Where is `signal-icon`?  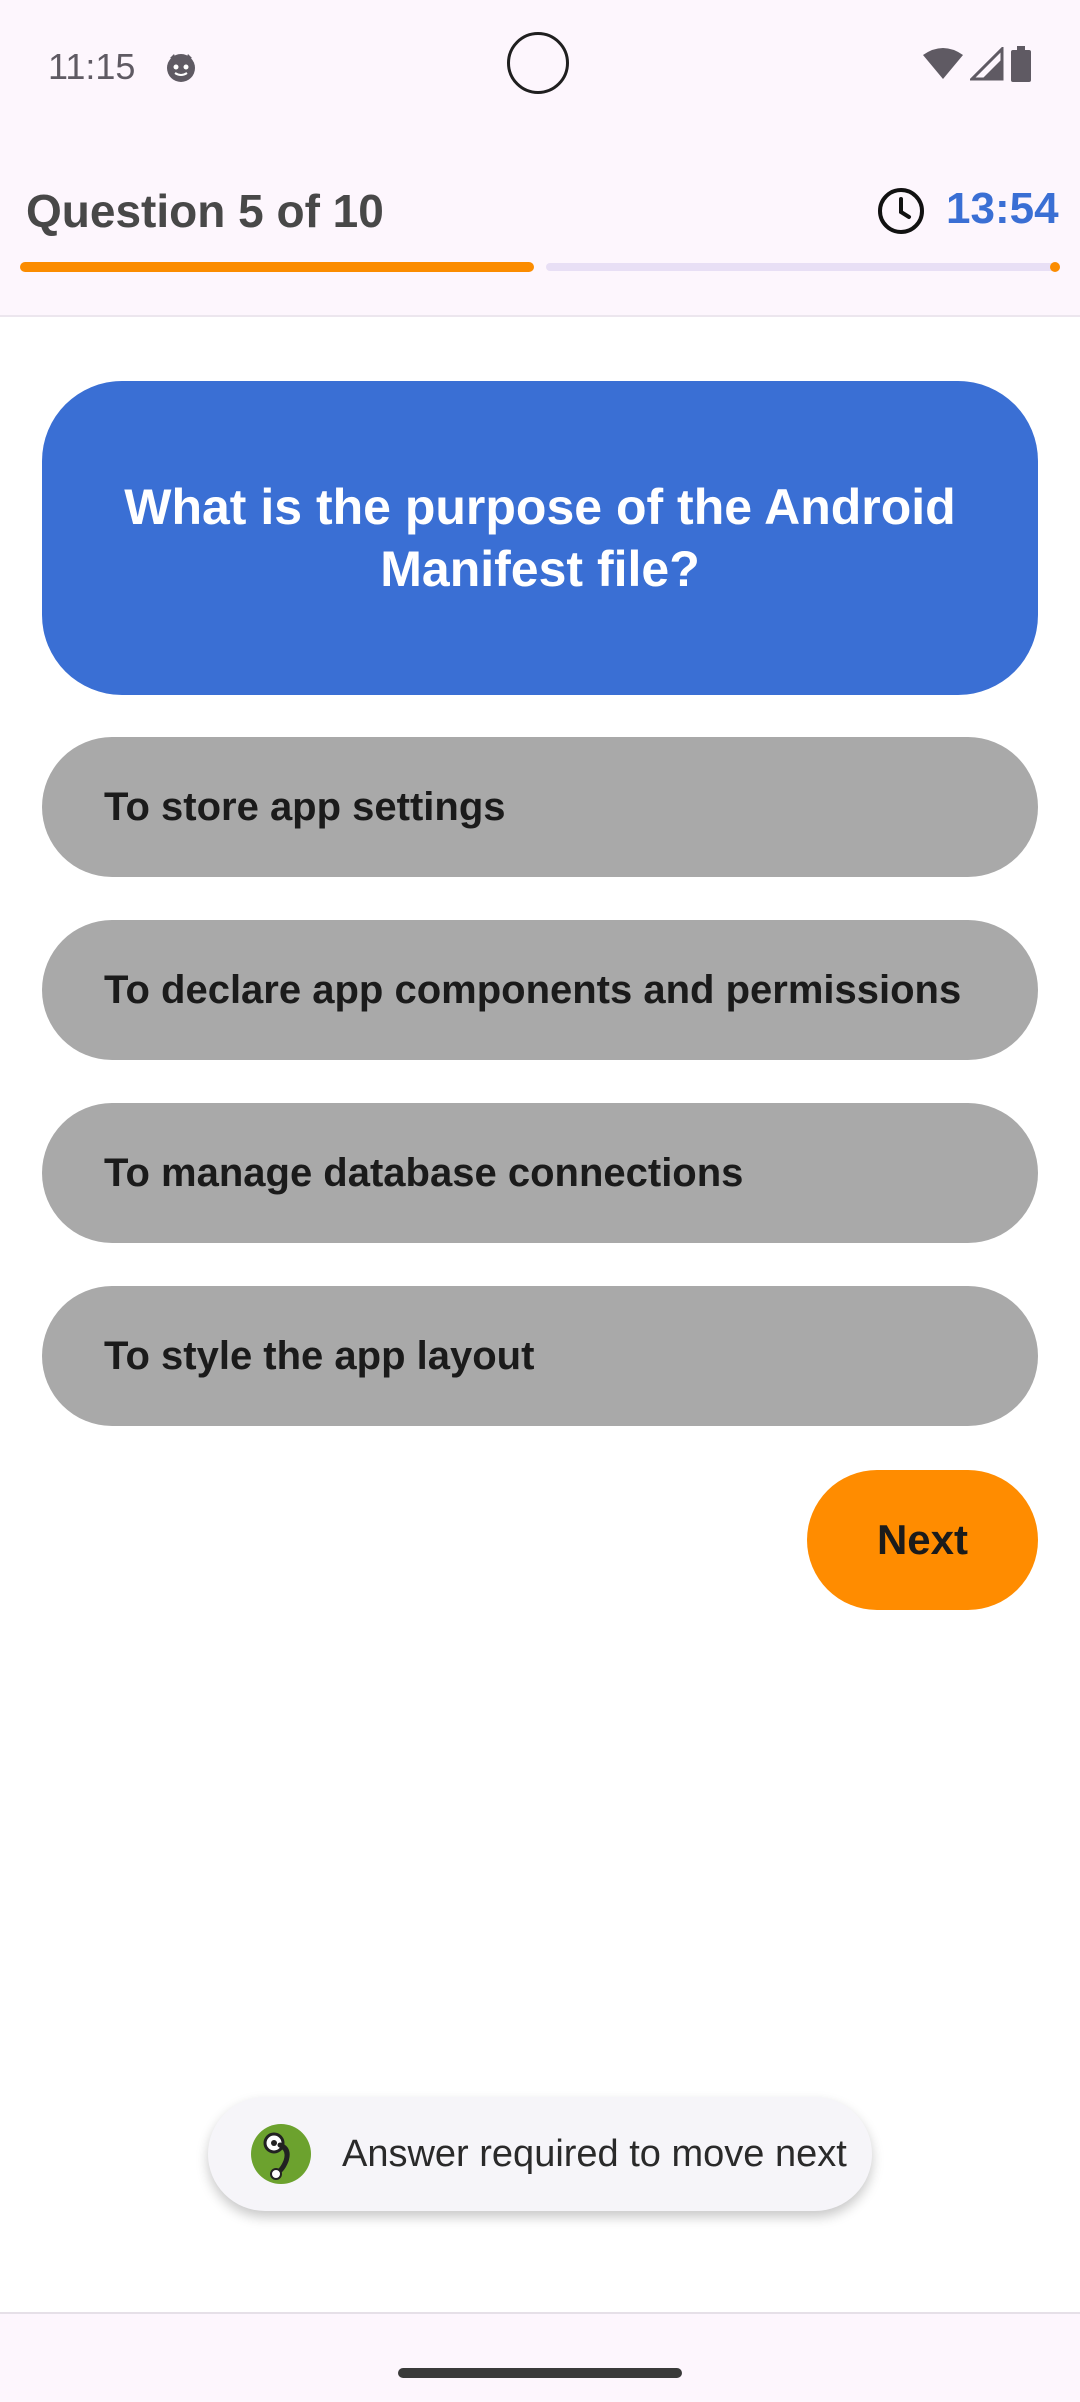
signal-icon is located at coordinates (987, 64).